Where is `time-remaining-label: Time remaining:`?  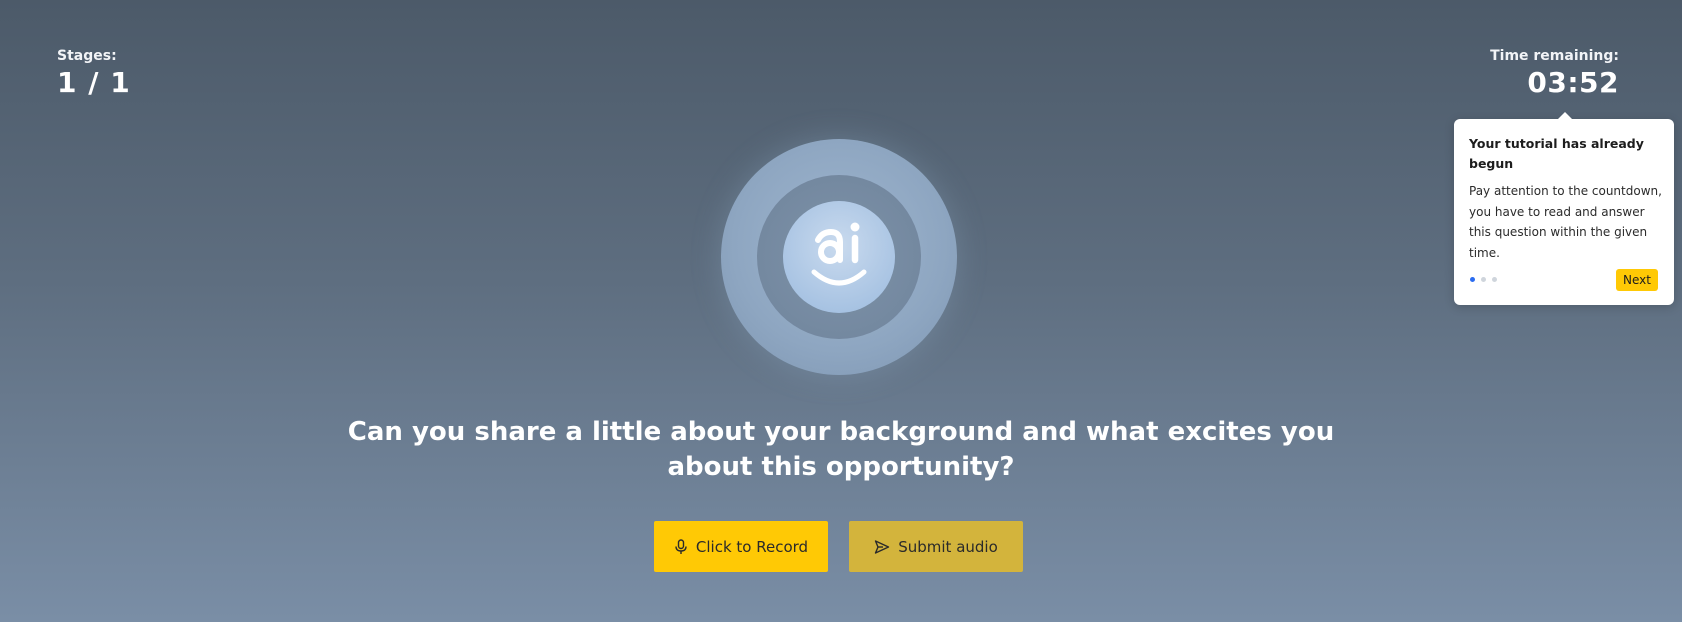
time-remaining-label: Time remaining: is located at coordinates (1554, 56).